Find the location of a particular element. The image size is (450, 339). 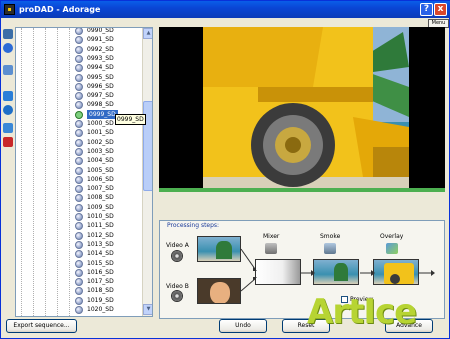

tree-item-label: 0994_SD is located at coordinates (100, 68).